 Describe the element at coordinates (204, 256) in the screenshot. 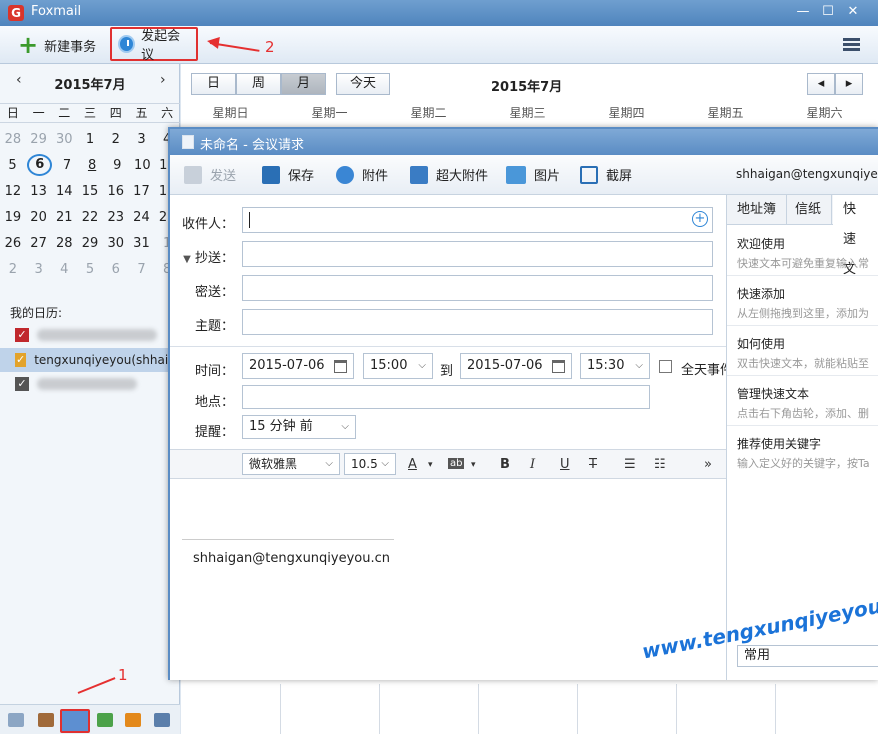

I see `cc-label: ▼ 抄送：` at that location.